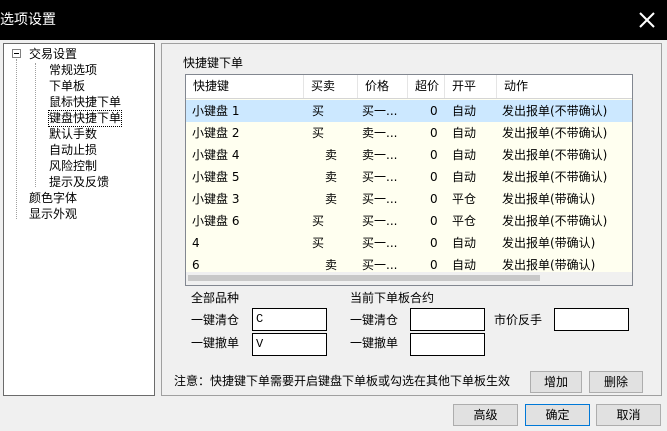 This screenshot has width=667, height=431. What do you see at coordinates (409, 199) in the screenshot?
I see `table-row: 小键盘 3 卖 买一... 0 平仓 发出报单(带确认)` at bounding box center [409, 199].